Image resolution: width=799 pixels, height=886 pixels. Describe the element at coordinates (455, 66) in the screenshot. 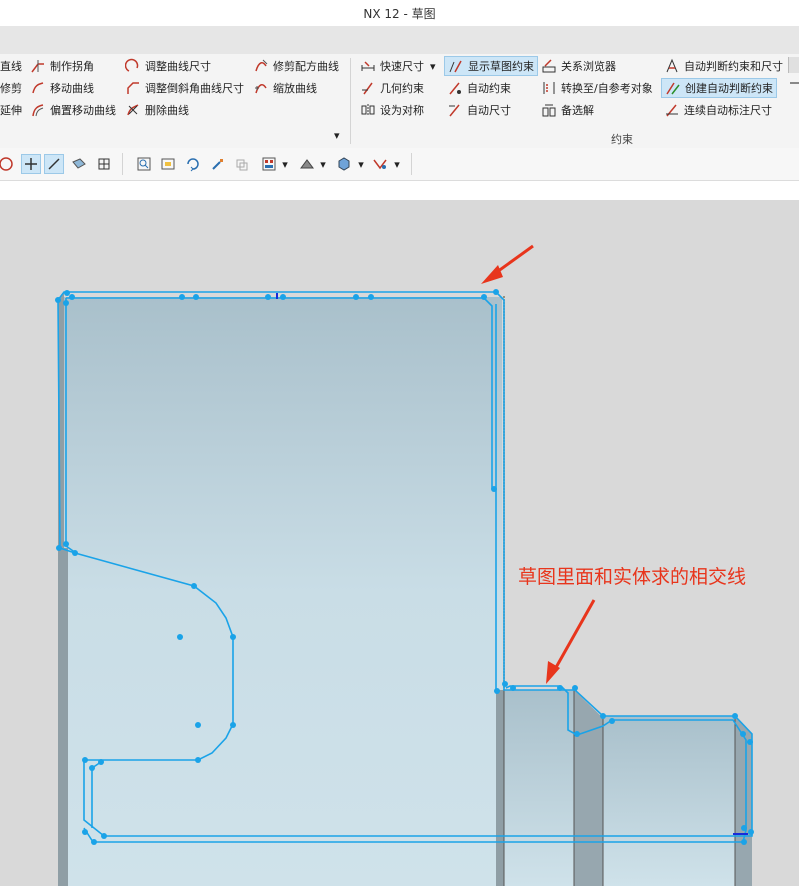

I see `show-constraints-icon` at that location.